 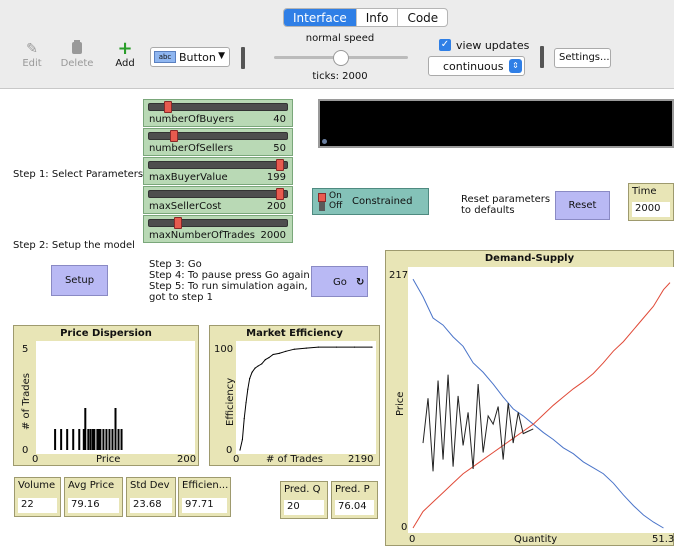 What do you see at coordinates (218, 113) in the screenshot?
I see `slider-numberOfBuyers: numberOfBuyers 40` at bounding box center [218, 113].